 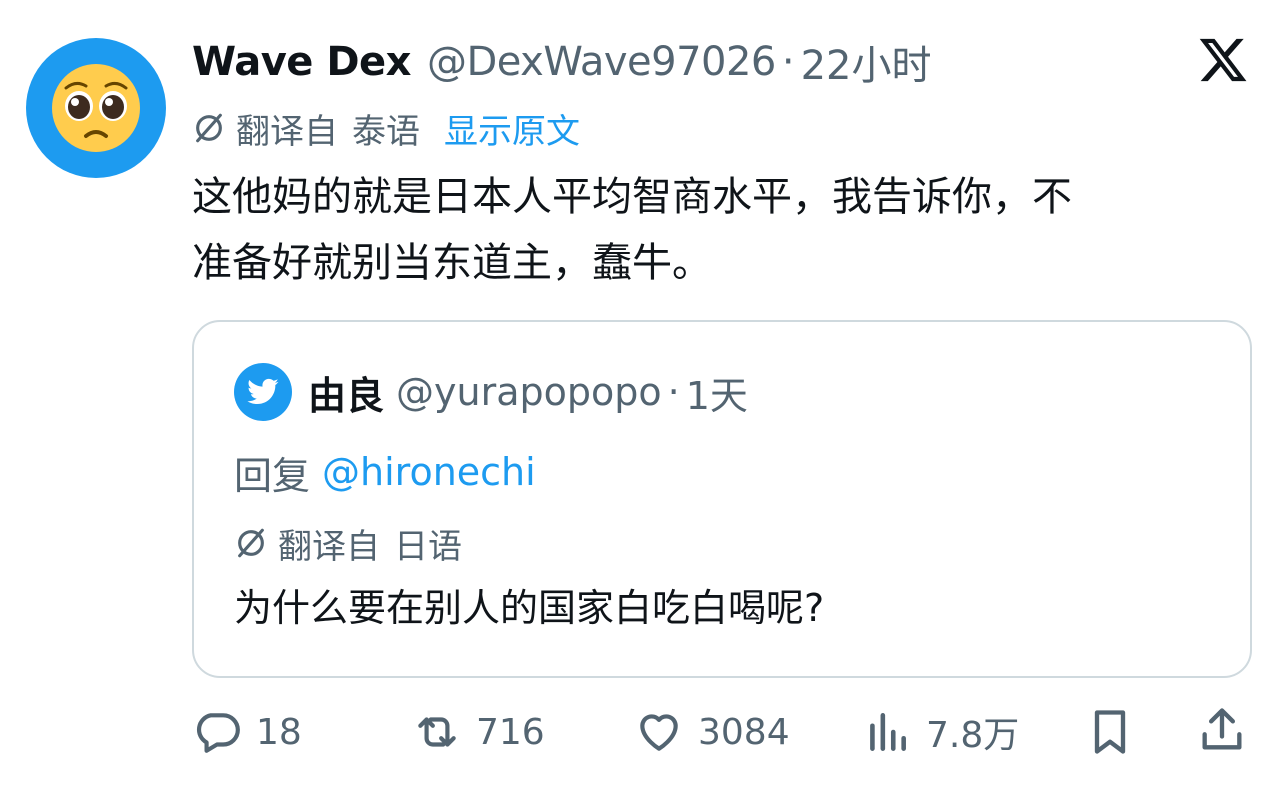 I want to click on retweet-button: 716, so click(x=478, y=732).